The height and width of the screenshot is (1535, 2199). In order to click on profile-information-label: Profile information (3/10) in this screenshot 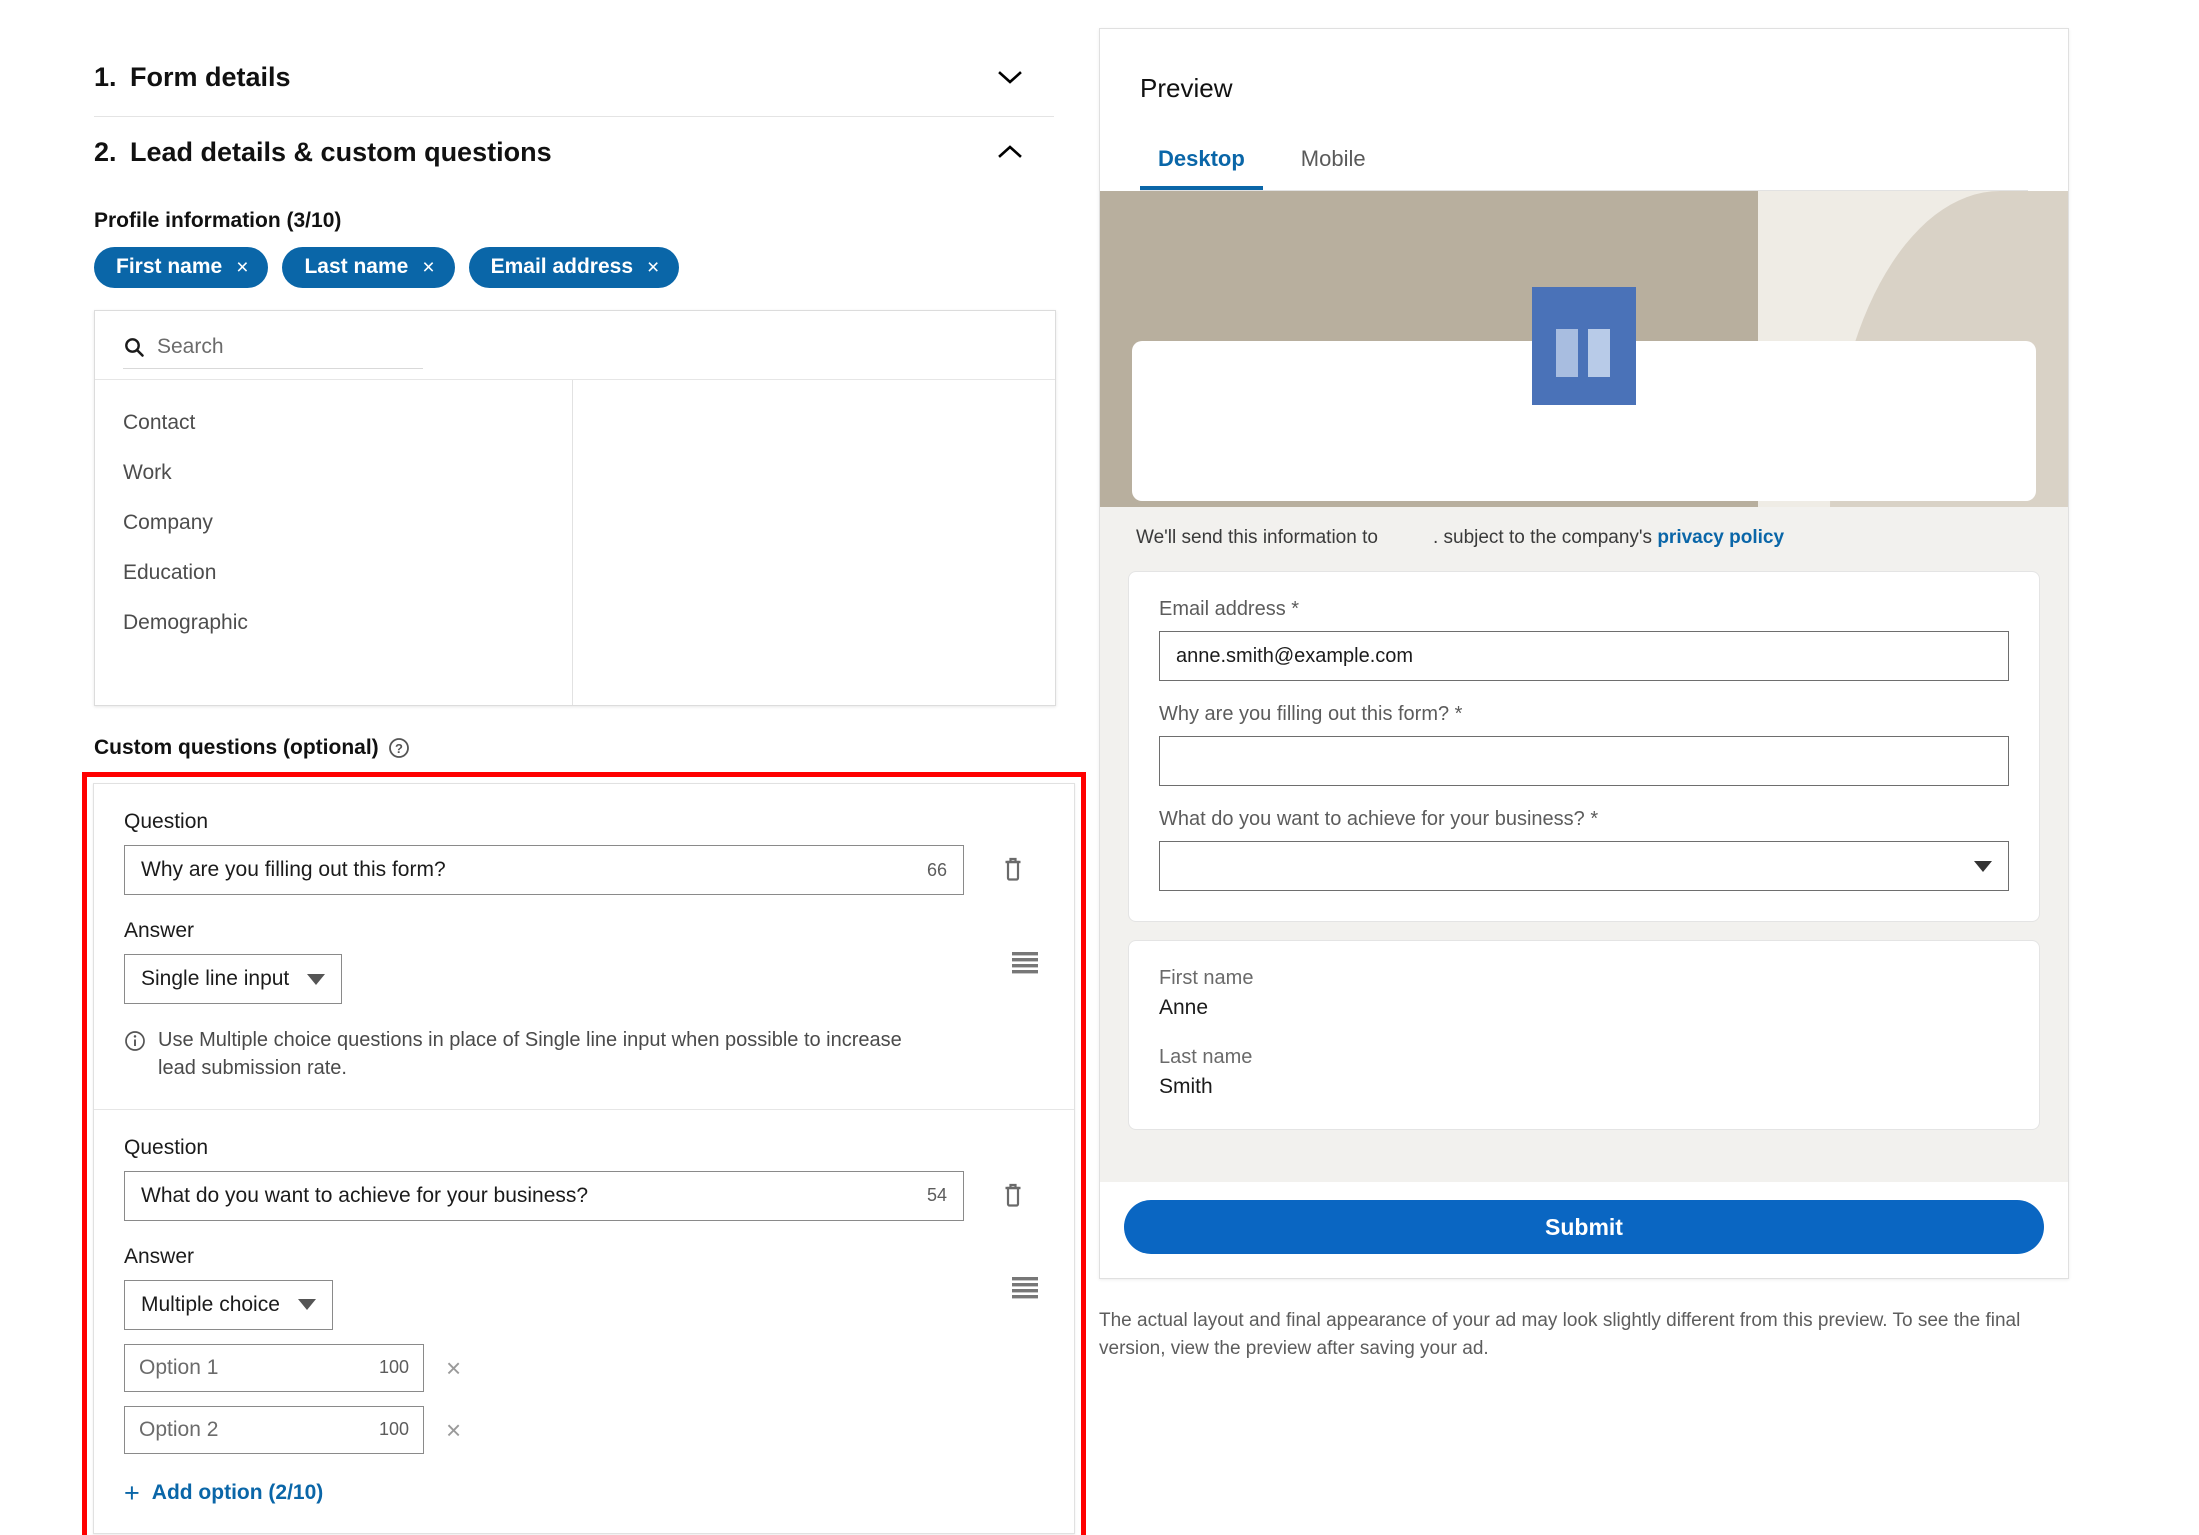, I will do `click(218, 220)`.